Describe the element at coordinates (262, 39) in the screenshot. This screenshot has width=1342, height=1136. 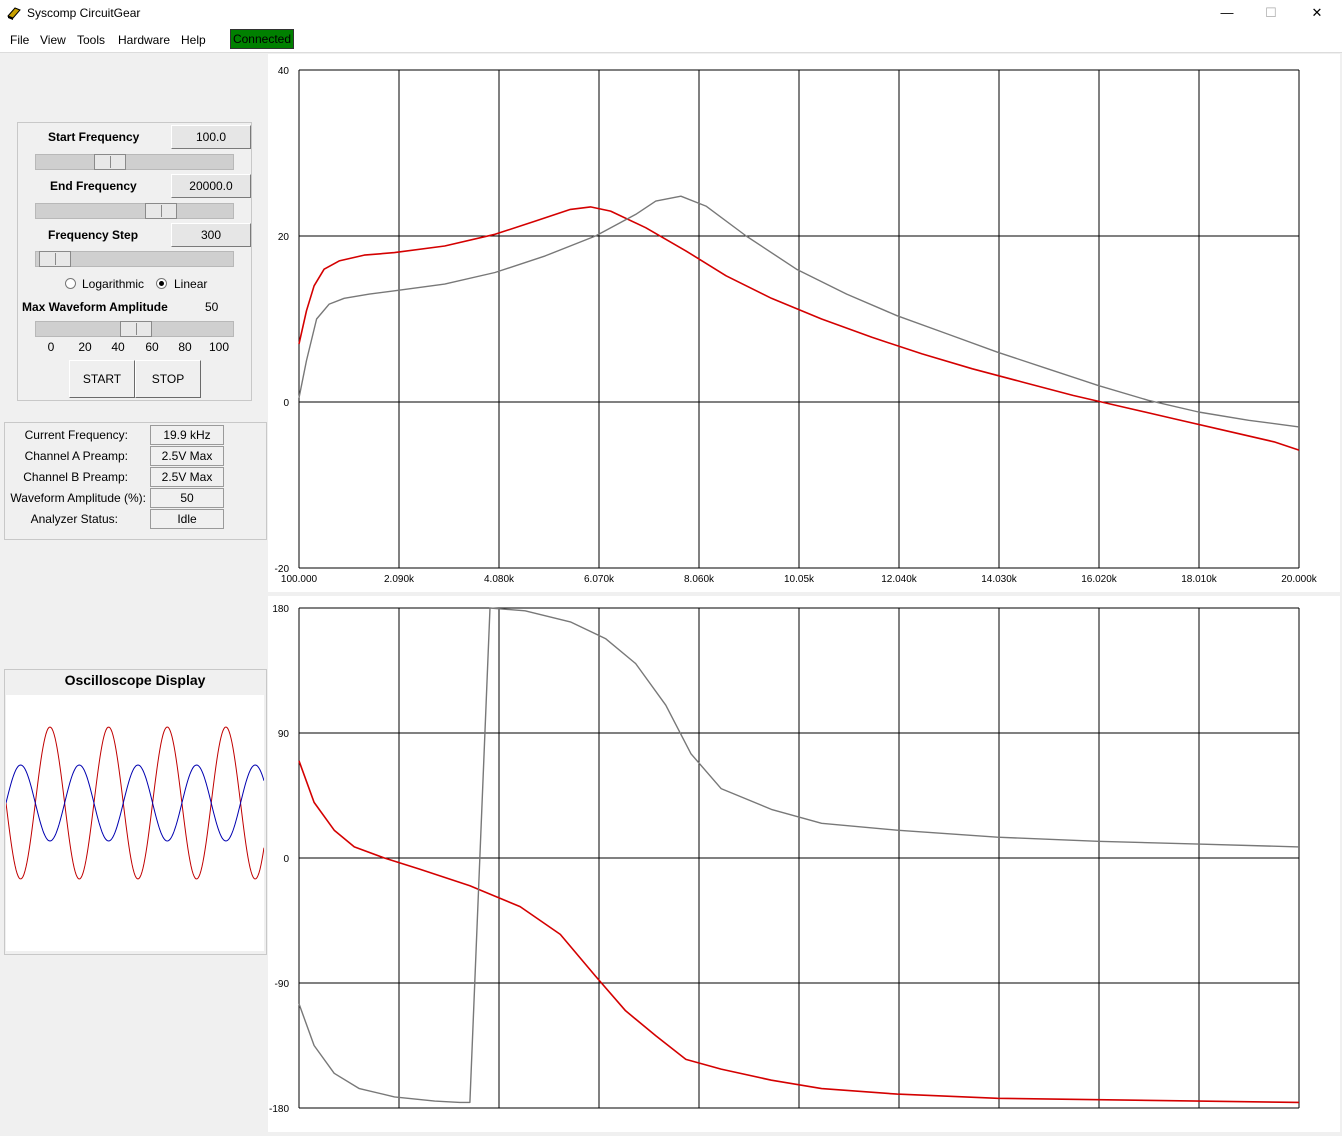
I see `connection-status-badge: Connected` at that location.